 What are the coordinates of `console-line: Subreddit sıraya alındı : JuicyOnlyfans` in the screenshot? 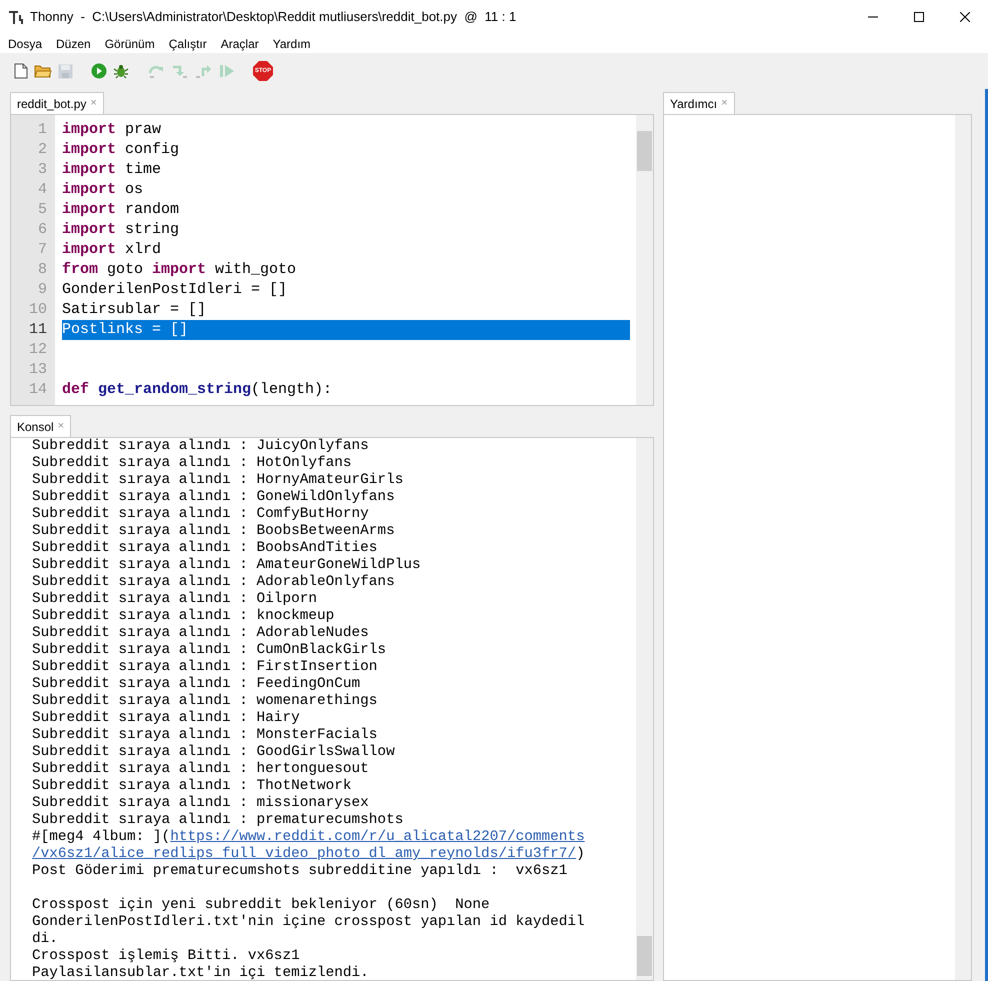 It's located at (201, 446).